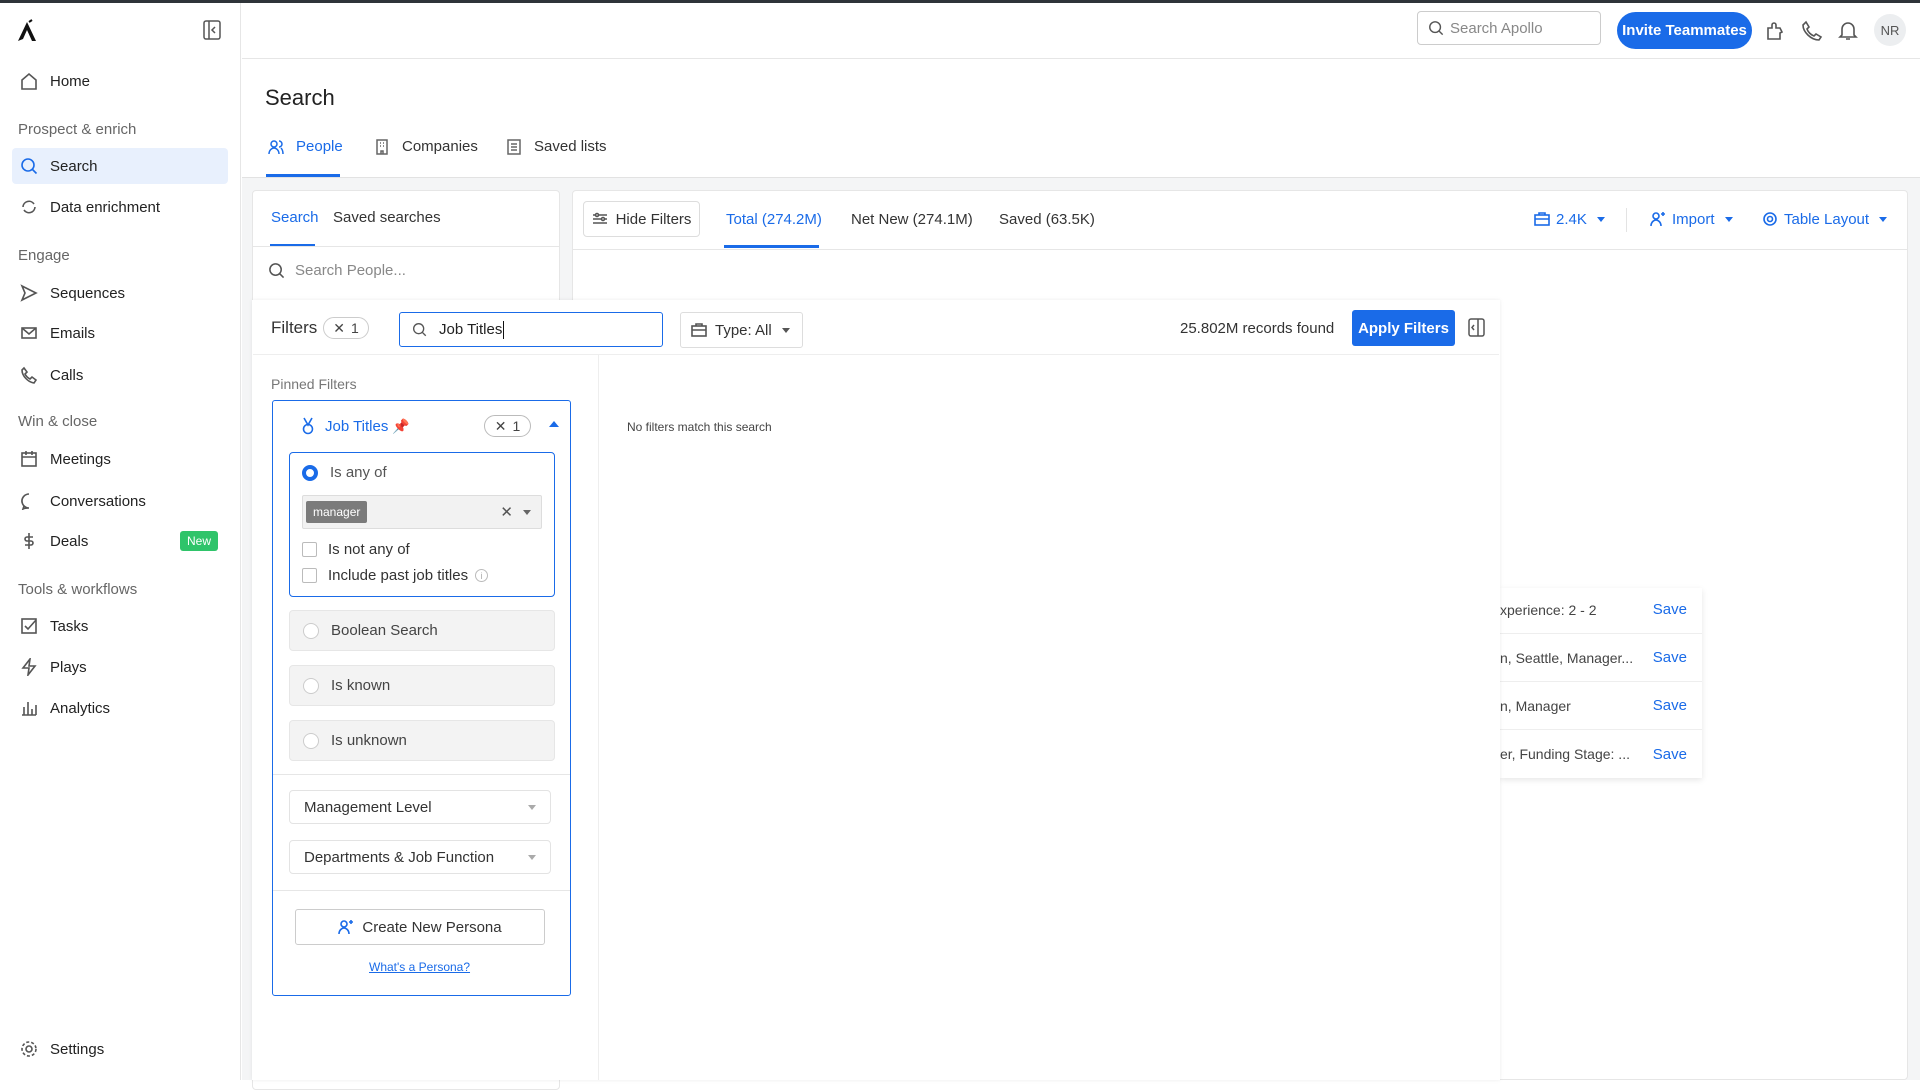 The height and width of the screenshot is (1090, 1920). Describe the element at coordinates (641, 219) in the screenshot. I see `hide-filters-button: Hide Filters` at that location.